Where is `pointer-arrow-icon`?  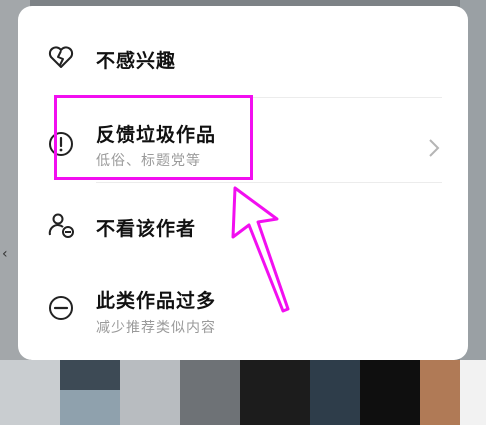 pointer-arrow-icon is located at coordinates (260, 249).